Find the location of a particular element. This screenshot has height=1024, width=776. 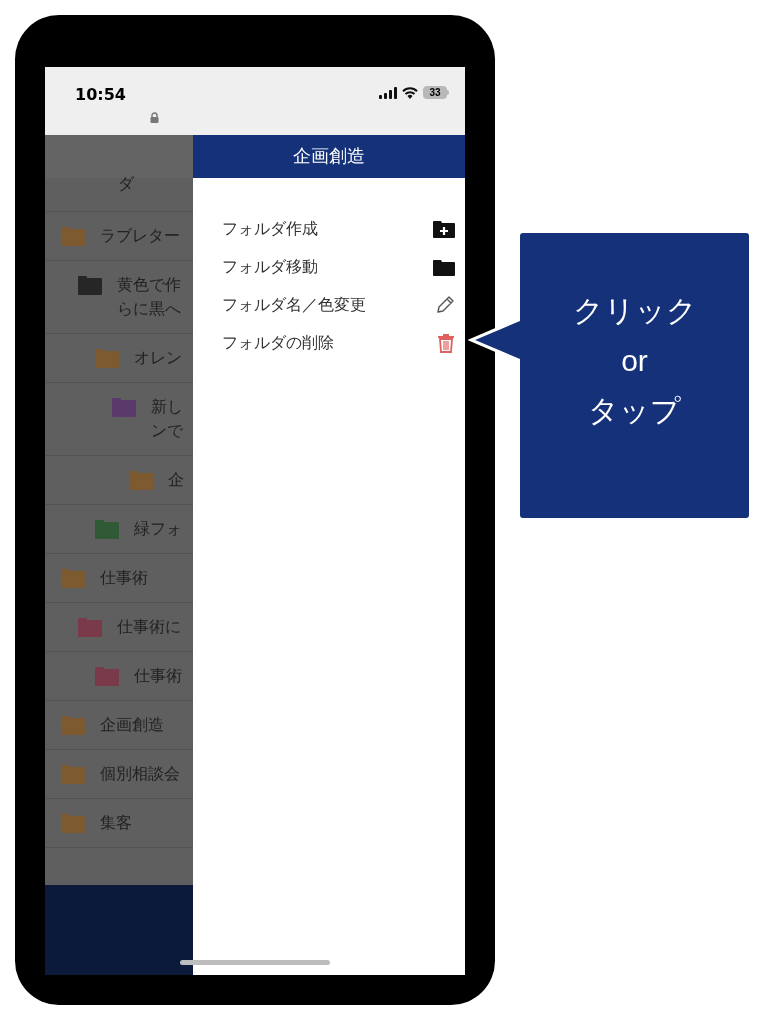

folder-name: ダ is located at coordinates (126, 184).